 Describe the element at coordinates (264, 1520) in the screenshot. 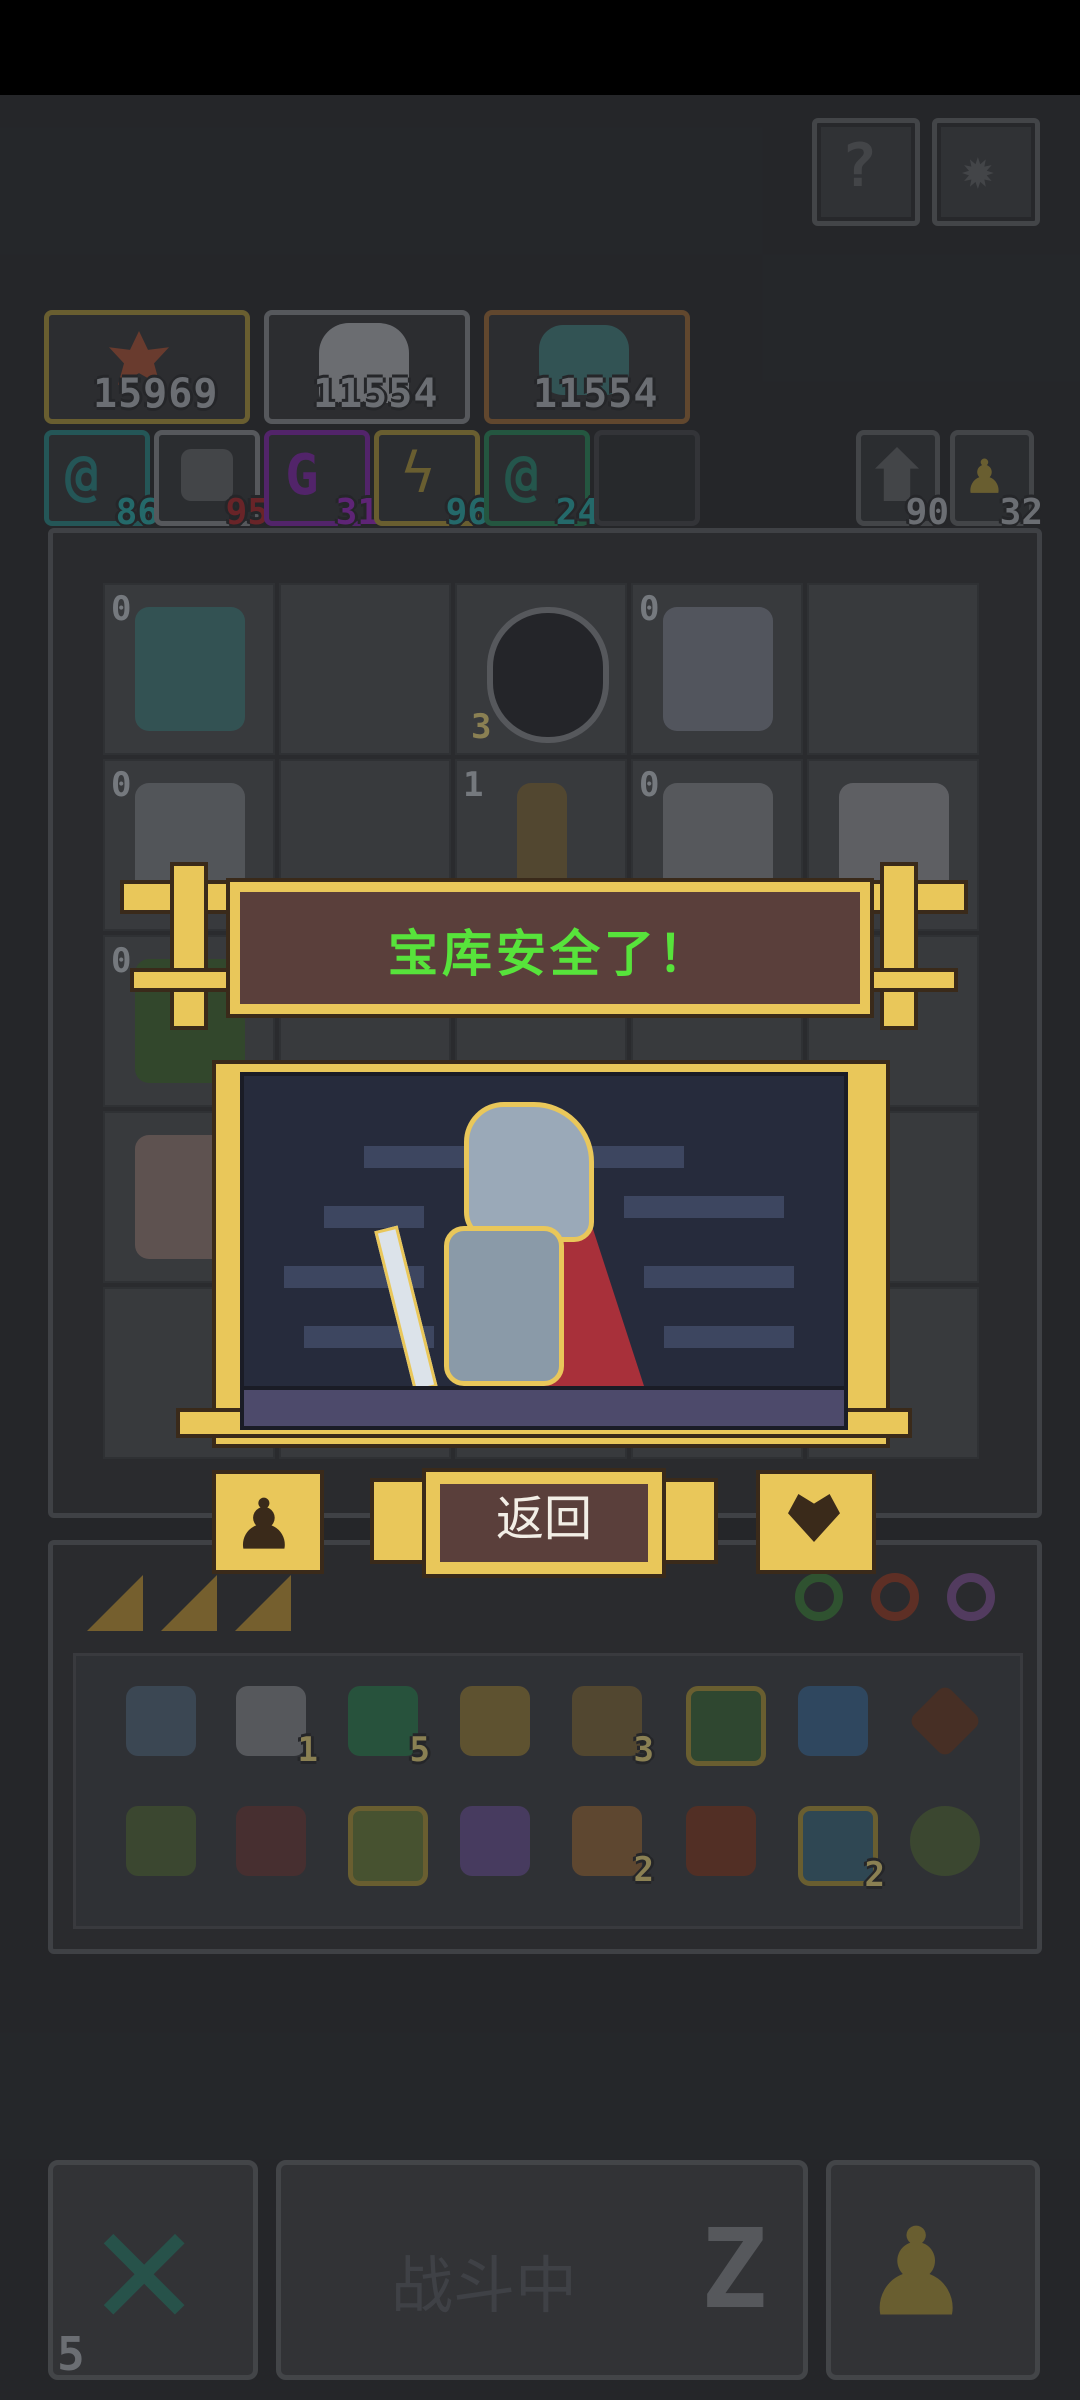

I see `pawn-icon: ♟` at that location.